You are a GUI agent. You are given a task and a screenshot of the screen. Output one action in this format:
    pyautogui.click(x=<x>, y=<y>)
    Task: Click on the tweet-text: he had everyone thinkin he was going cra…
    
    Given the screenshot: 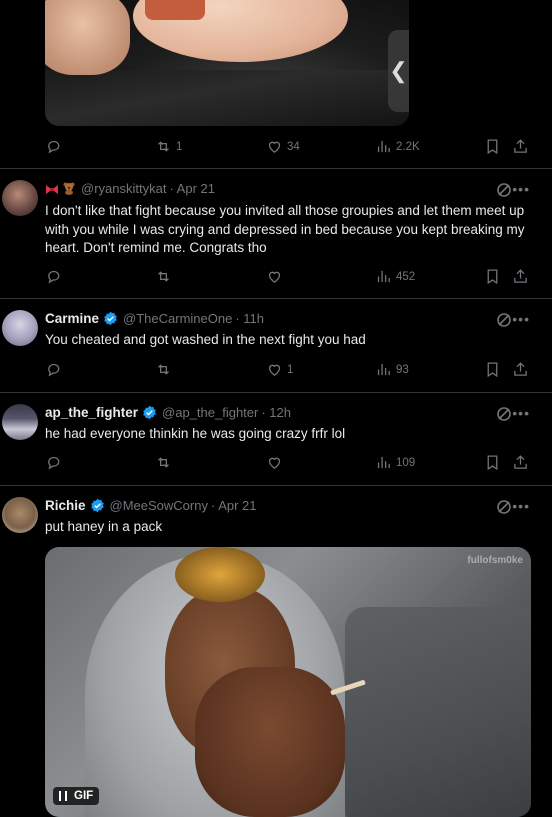 What is the action you would take?
    pyautogui.click(x=195, y=433)
    